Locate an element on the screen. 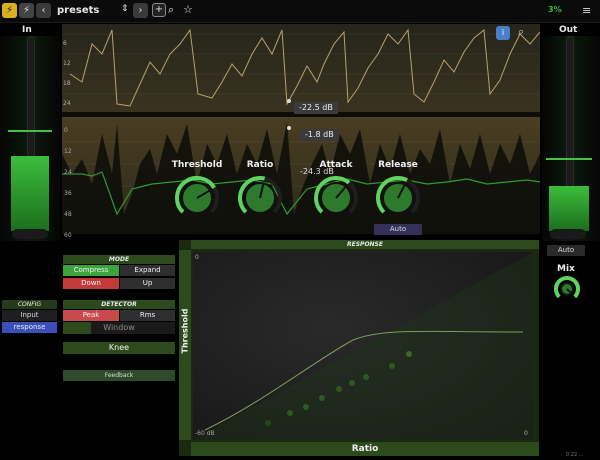  config-header: CONFIG is located at coordinates (29, 304).